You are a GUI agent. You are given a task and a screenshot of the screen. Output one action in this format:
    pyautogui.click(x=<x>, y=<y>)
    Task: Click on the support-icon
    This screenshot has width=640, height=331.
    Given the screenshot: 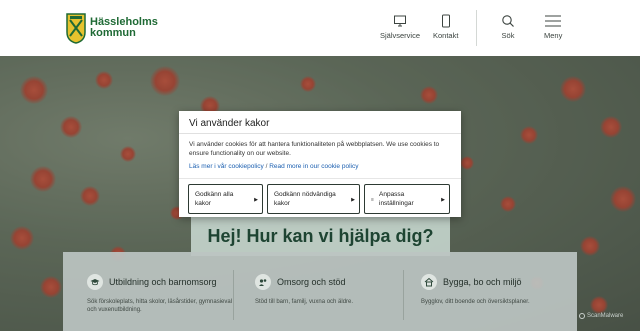 What is the action you would take?
    pyautogui.click(x=263, y=282)
    